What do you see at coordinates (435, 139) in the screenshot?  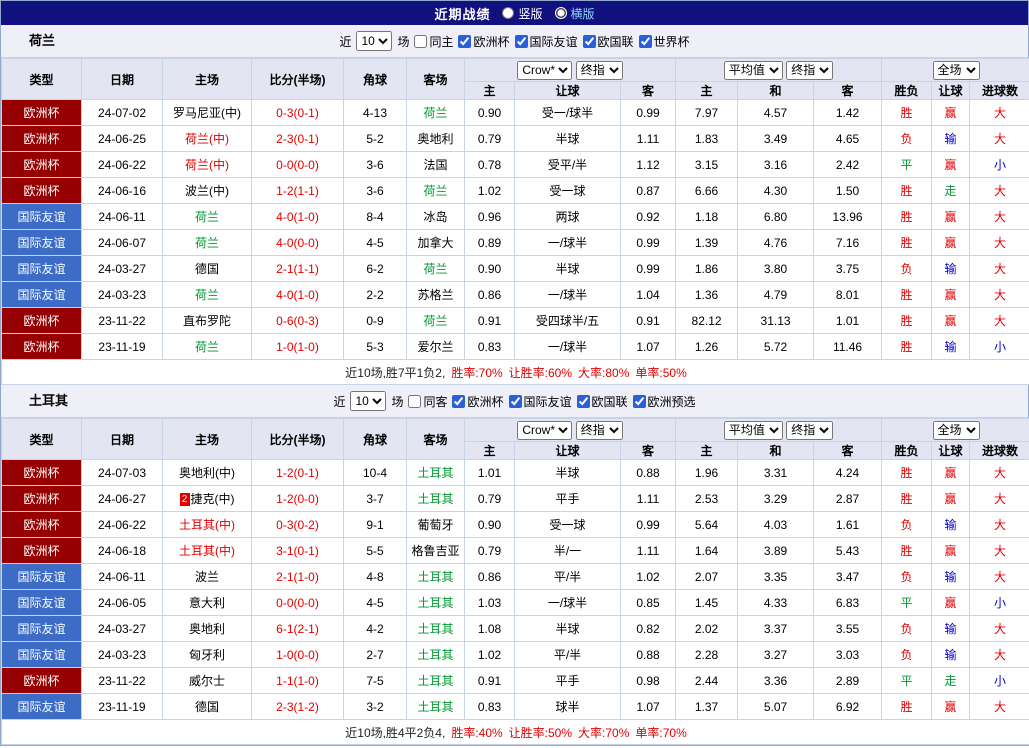 I see `away-team-name: 奥地利` at bounding box center [435, 139].